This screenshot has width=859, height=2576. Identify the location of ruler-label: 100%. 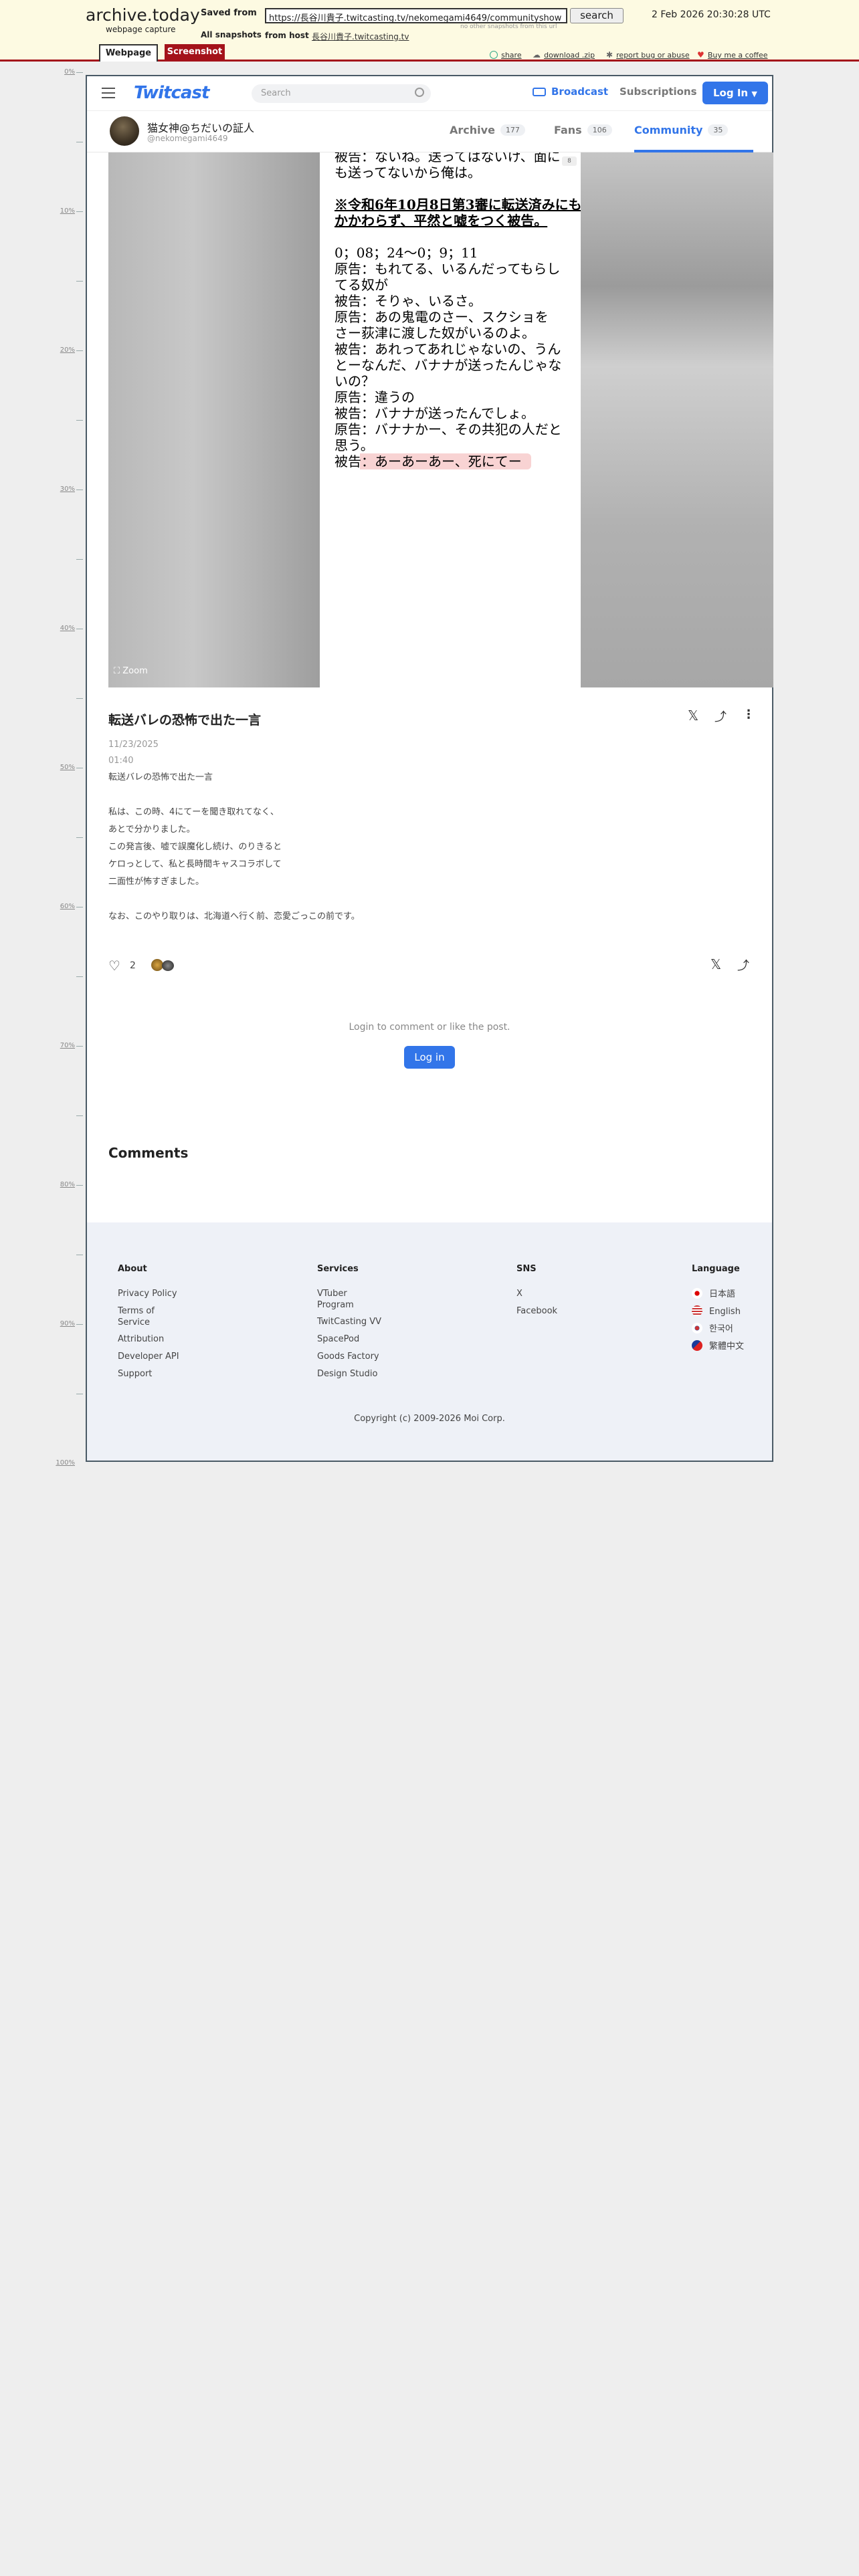
(65, 1463).